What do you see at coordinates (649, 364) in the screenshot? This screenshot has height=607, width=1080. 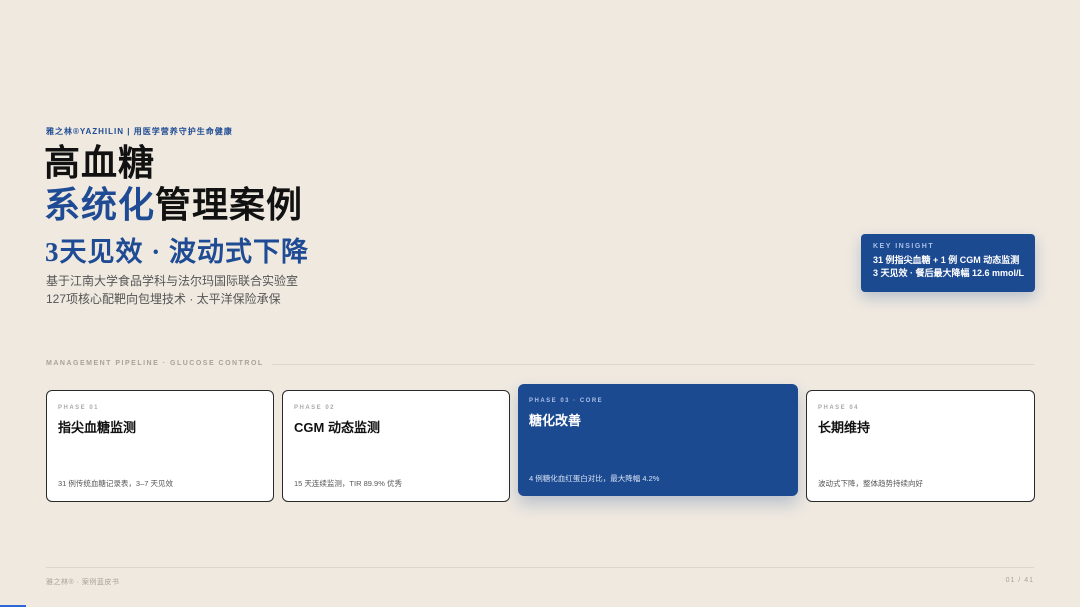 I see `section-divider` at bounding box center [649, 364].